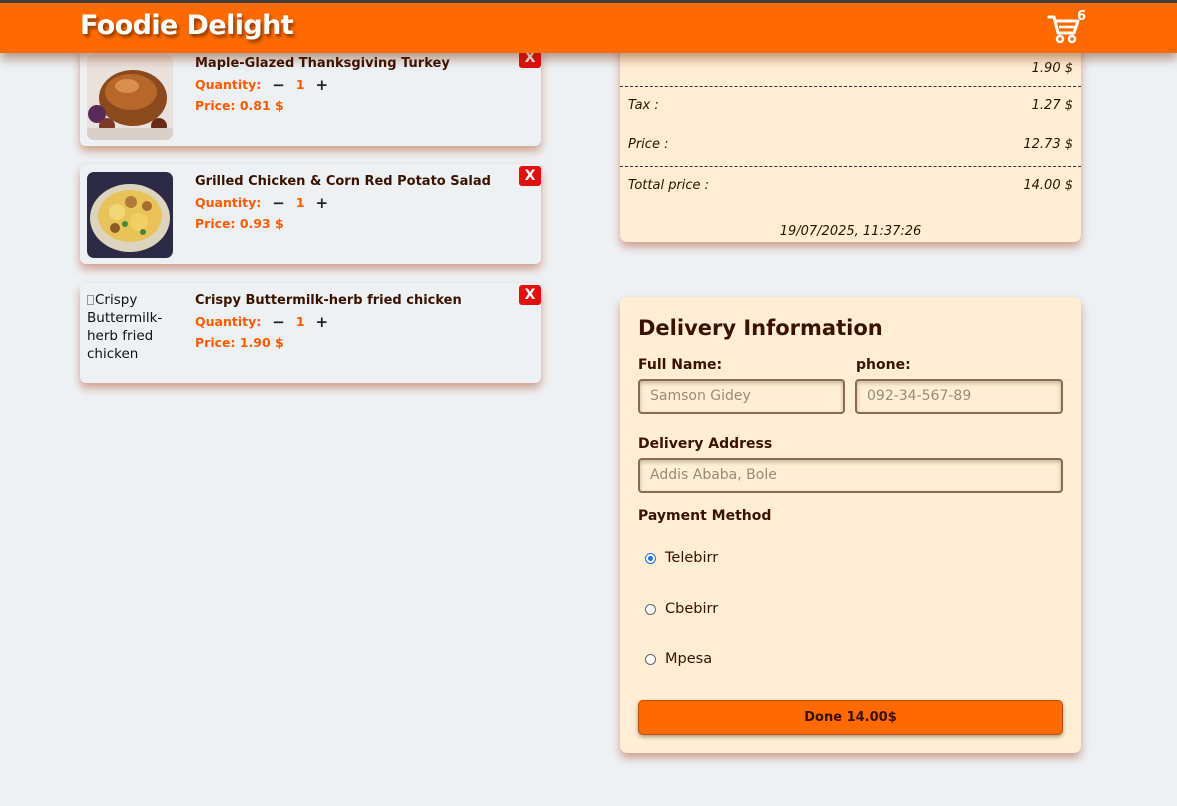 This screenshot has height=806, width=1177. Describe the element at coordinates (692, 609) in the screenshot. I see `payment-option-label: Cbebirr` at that location.